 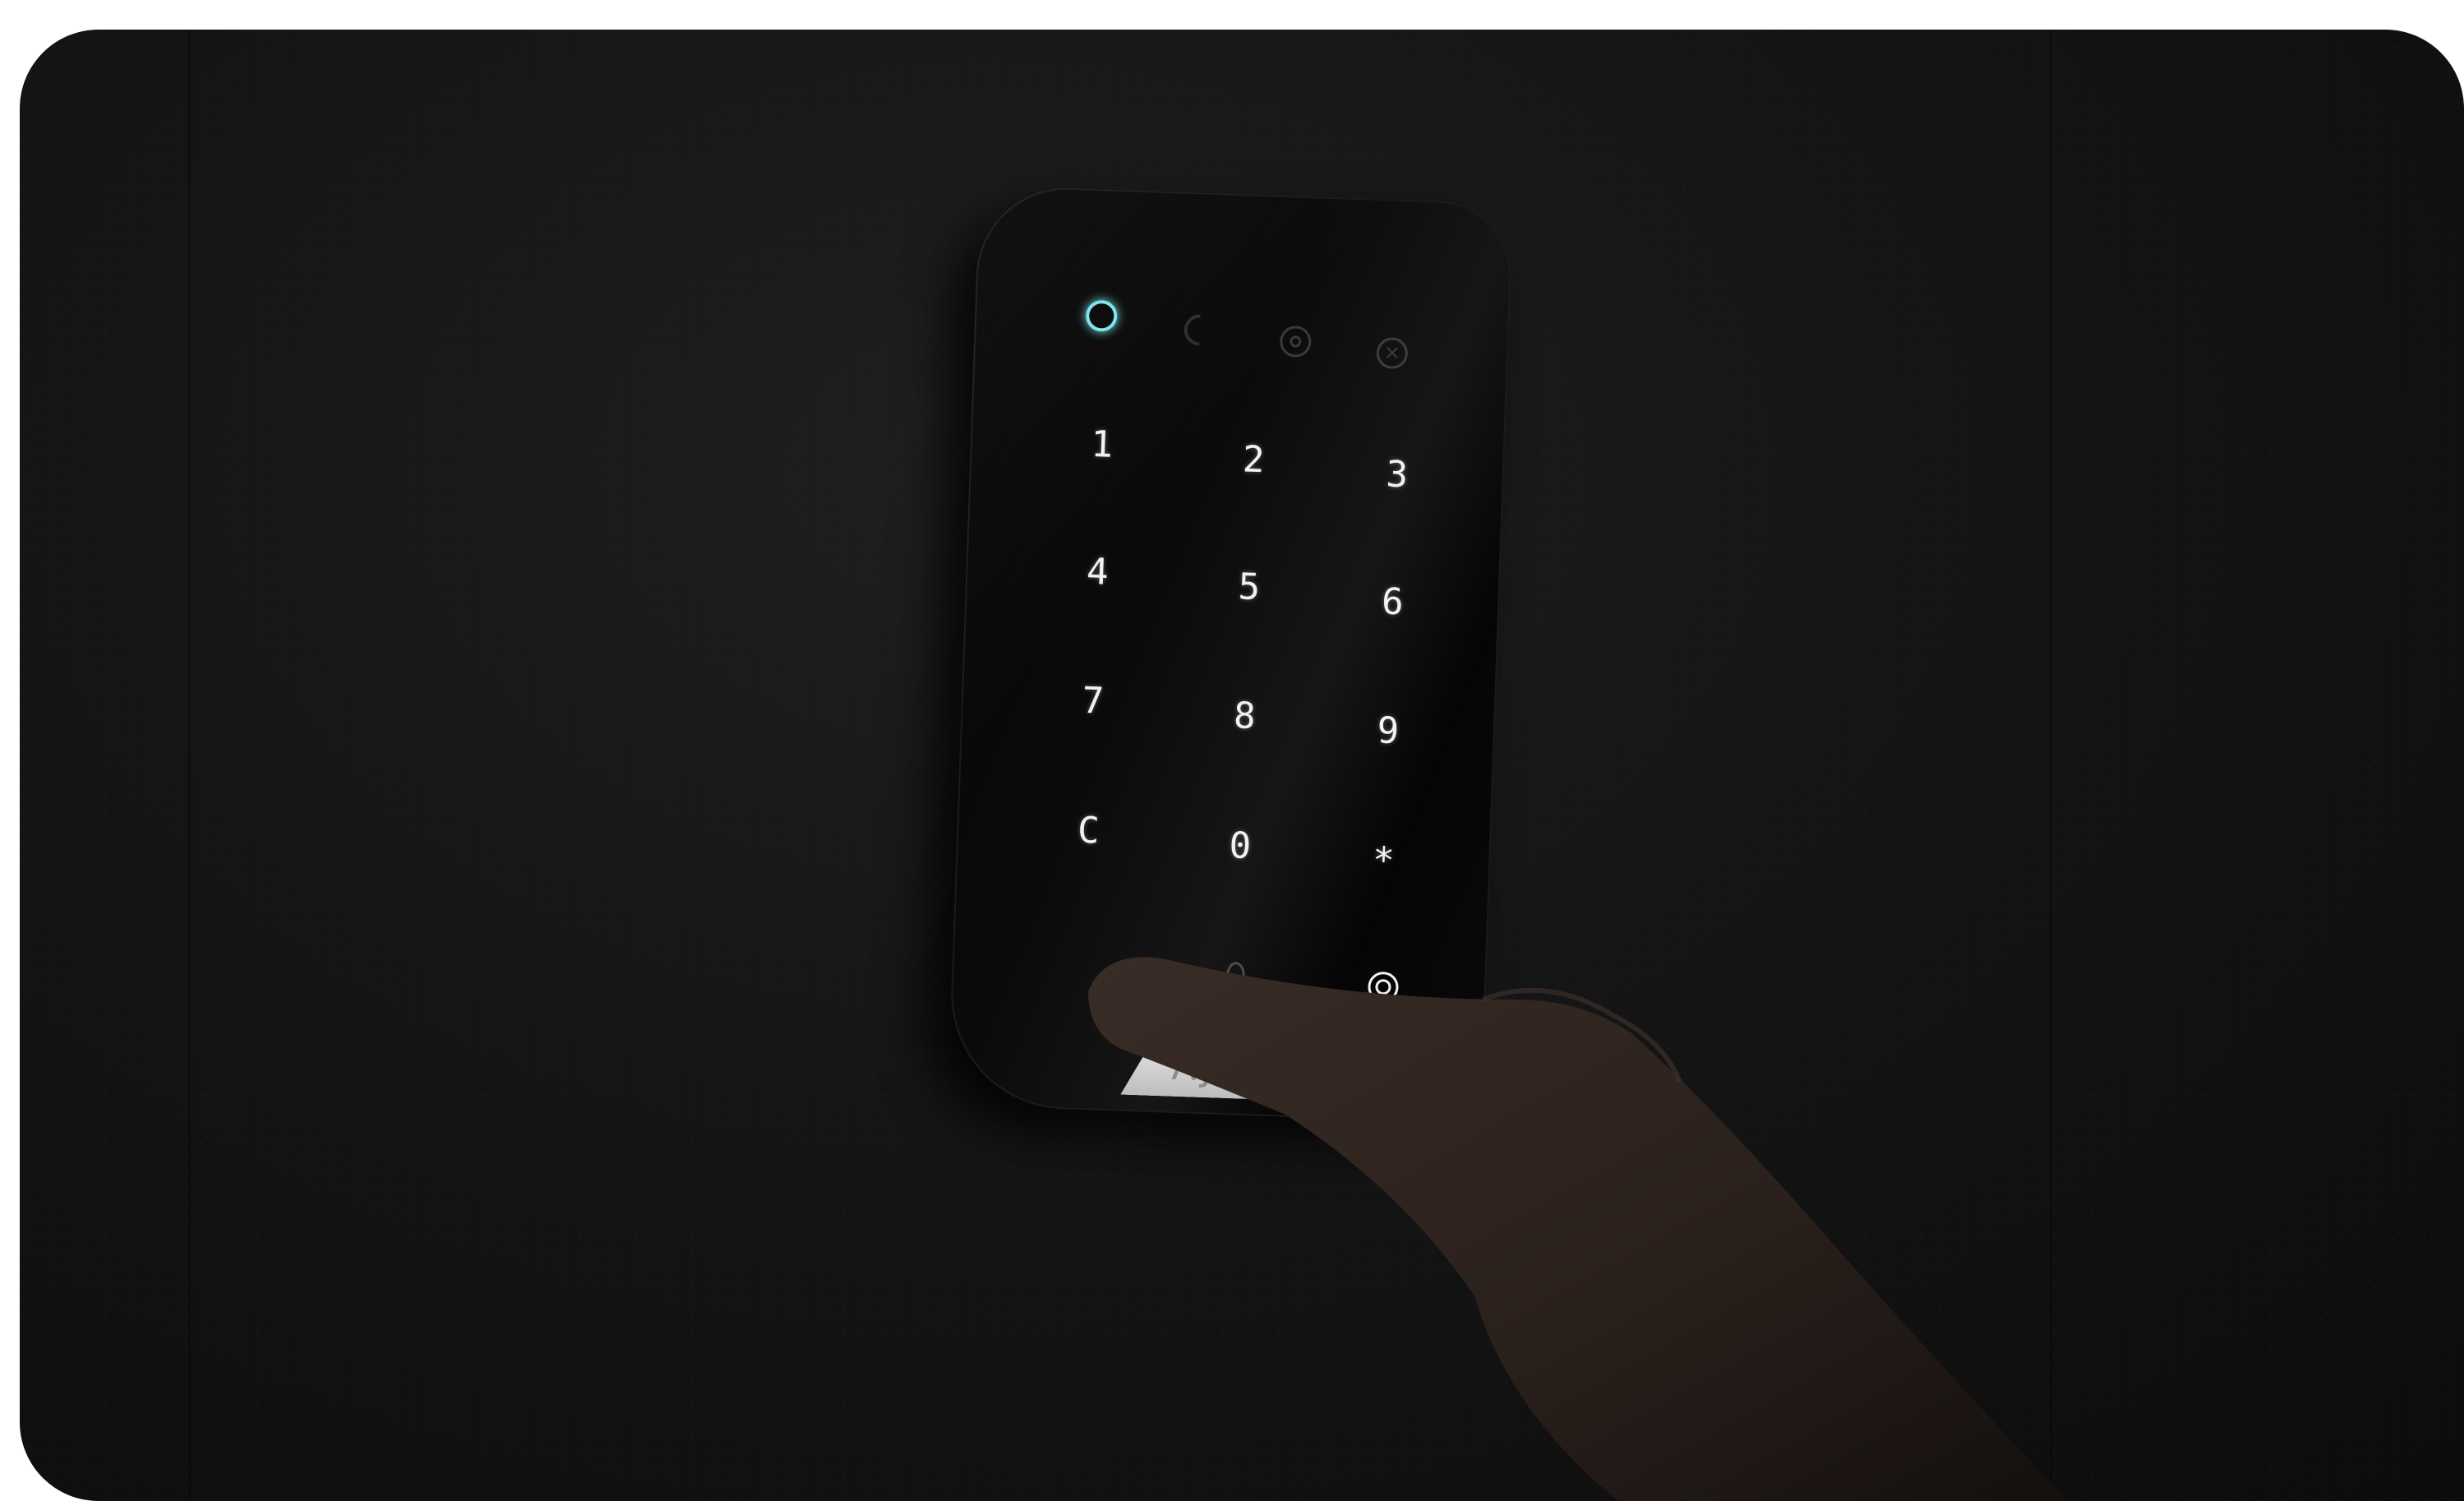 I want to click on key-1: 1, so click(x=1102, y=444).